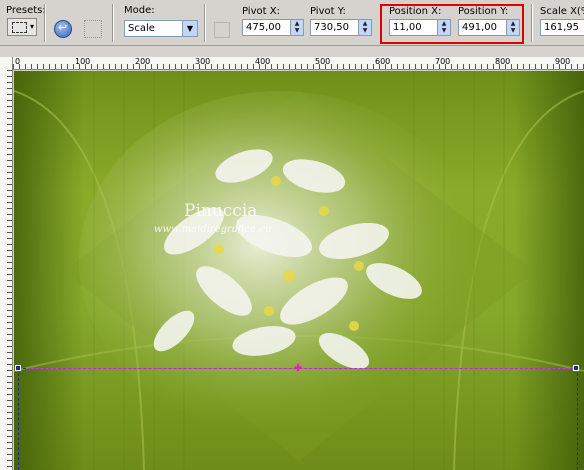 Image resolution: width=584 pixels, height=470 pixels. What do you see at coordinates (139, 10) in the screenshot?
I see `mode-label: Mode:` at bounding box center [139, 10].